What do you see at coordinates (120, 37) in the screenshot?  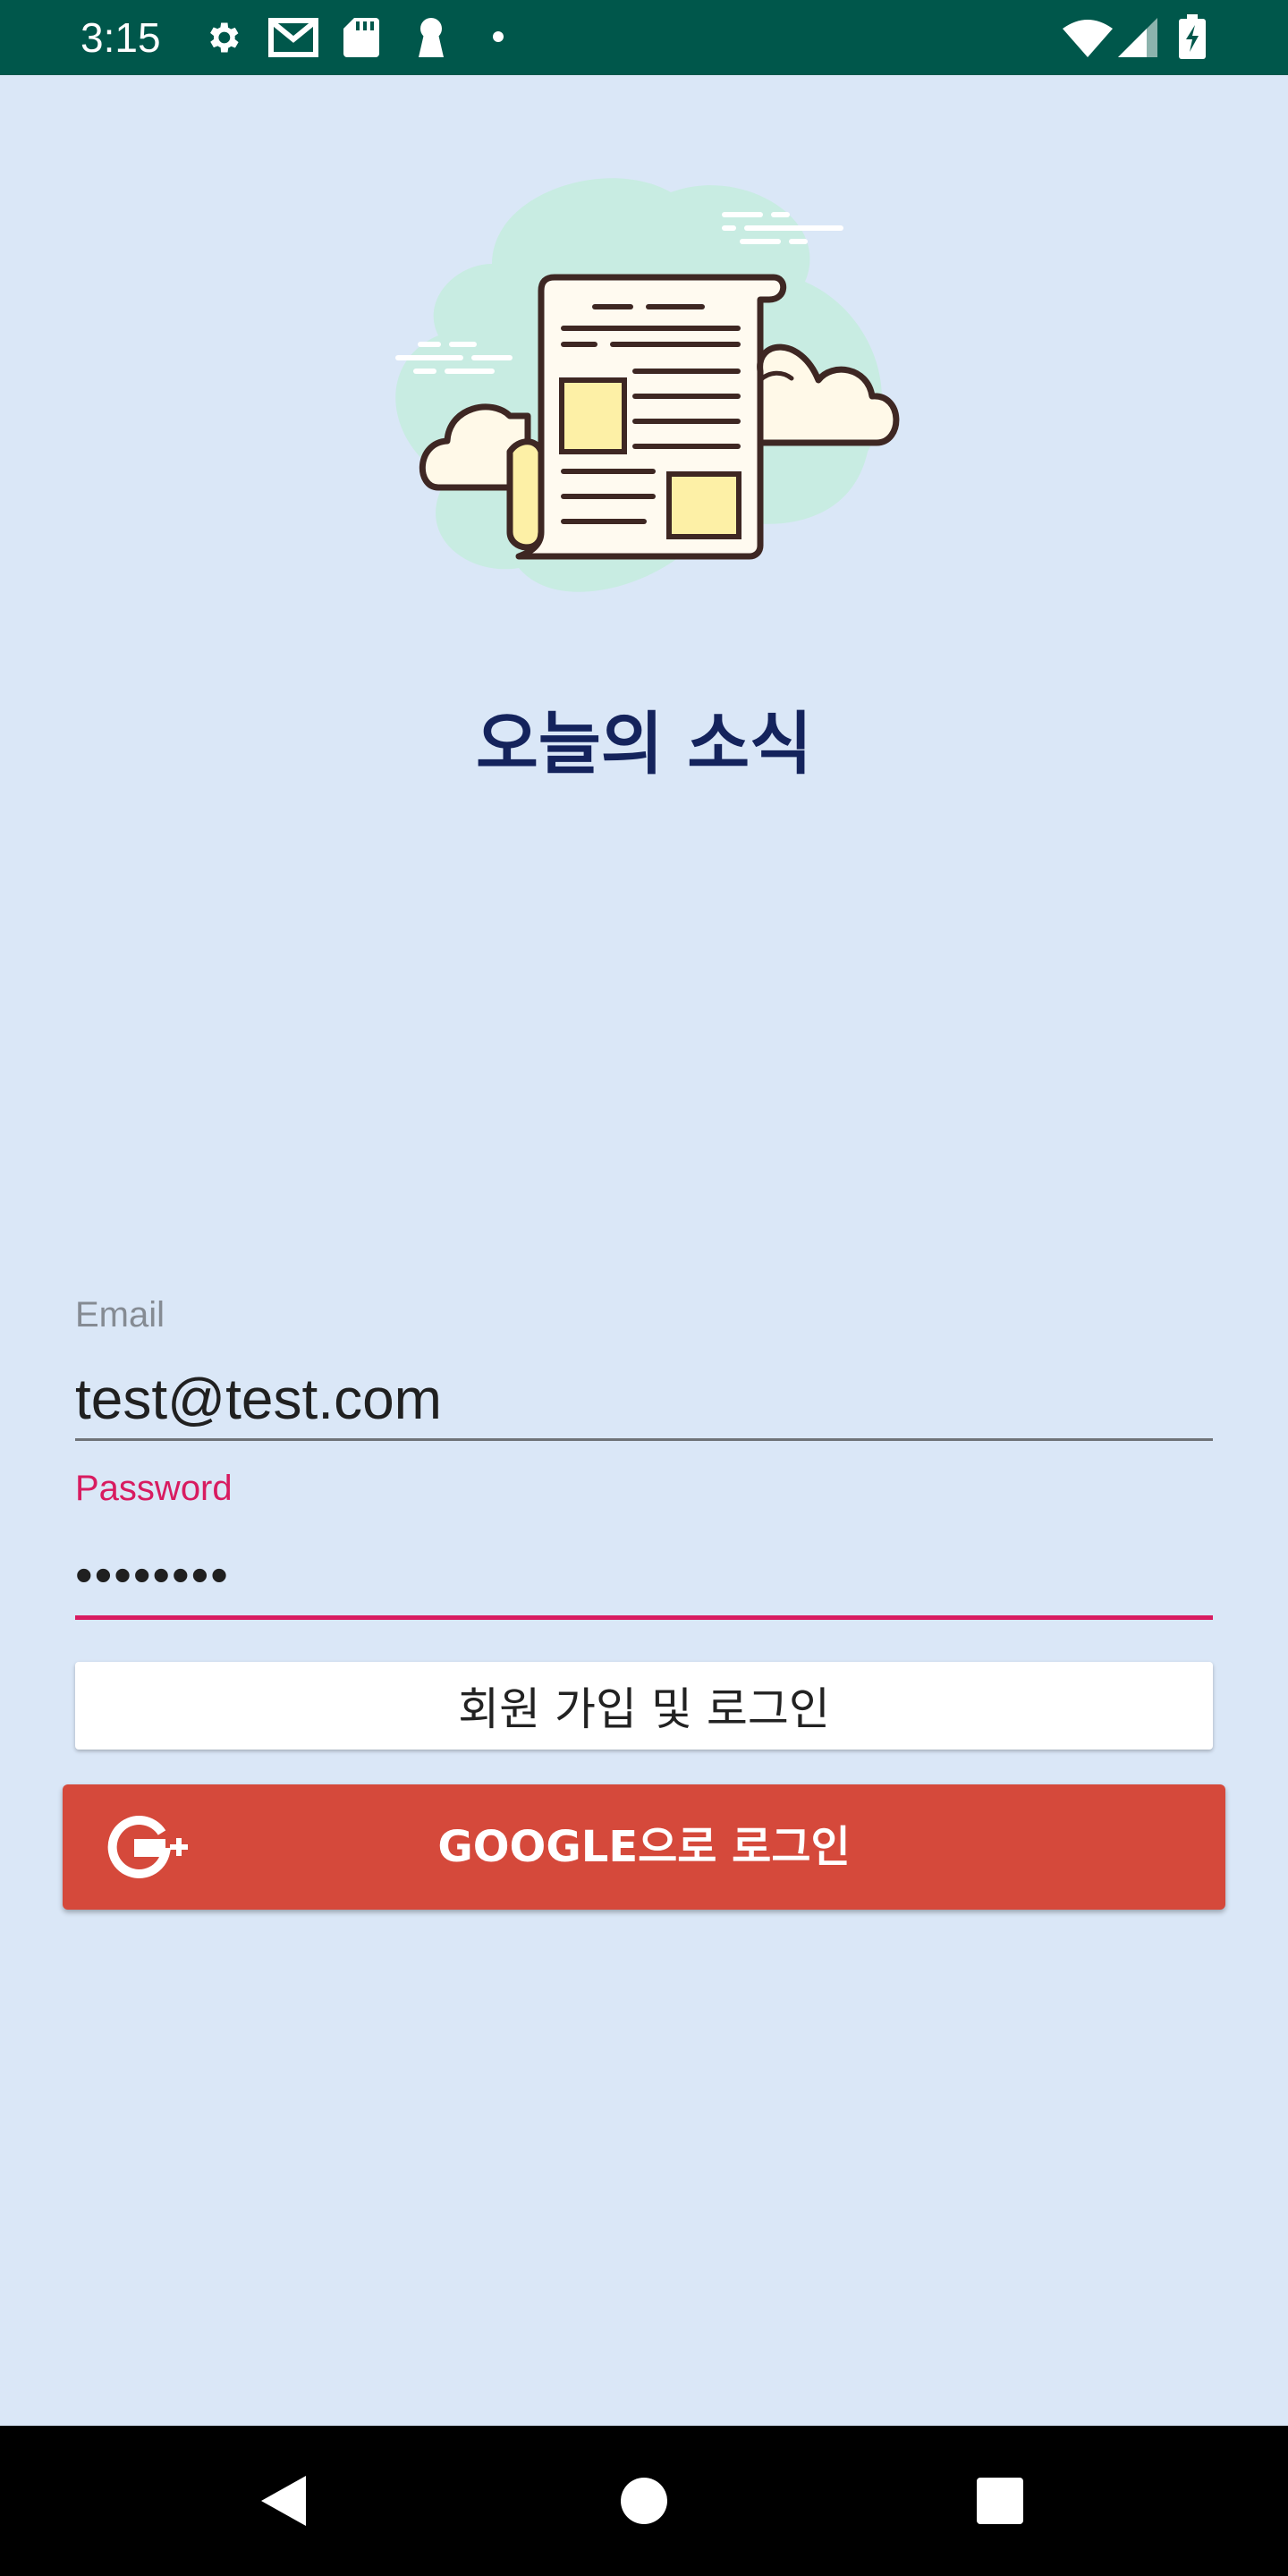 I see `status-time: 3:15` at bounding box center [120, 37].